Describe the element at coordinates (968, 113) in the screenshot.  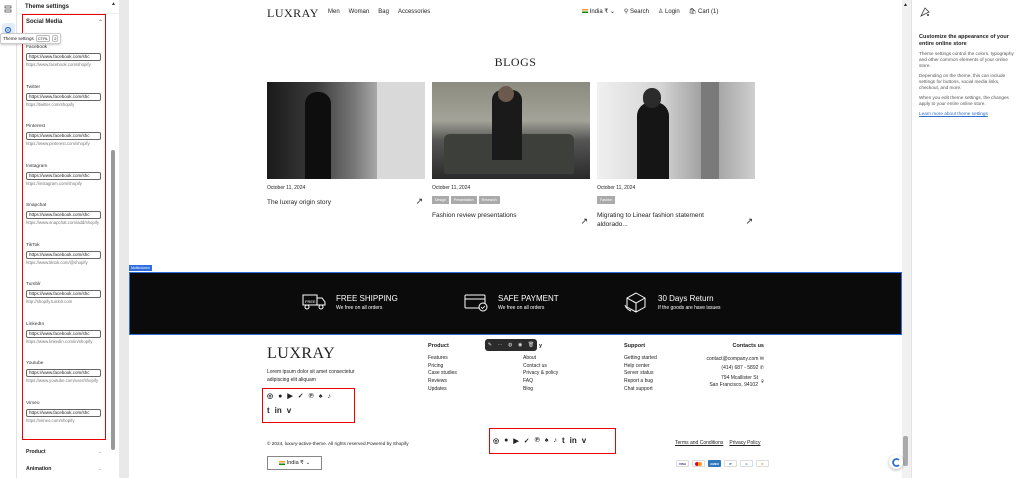
I see `learn-more-link: Learn more about theme settings` at that location.